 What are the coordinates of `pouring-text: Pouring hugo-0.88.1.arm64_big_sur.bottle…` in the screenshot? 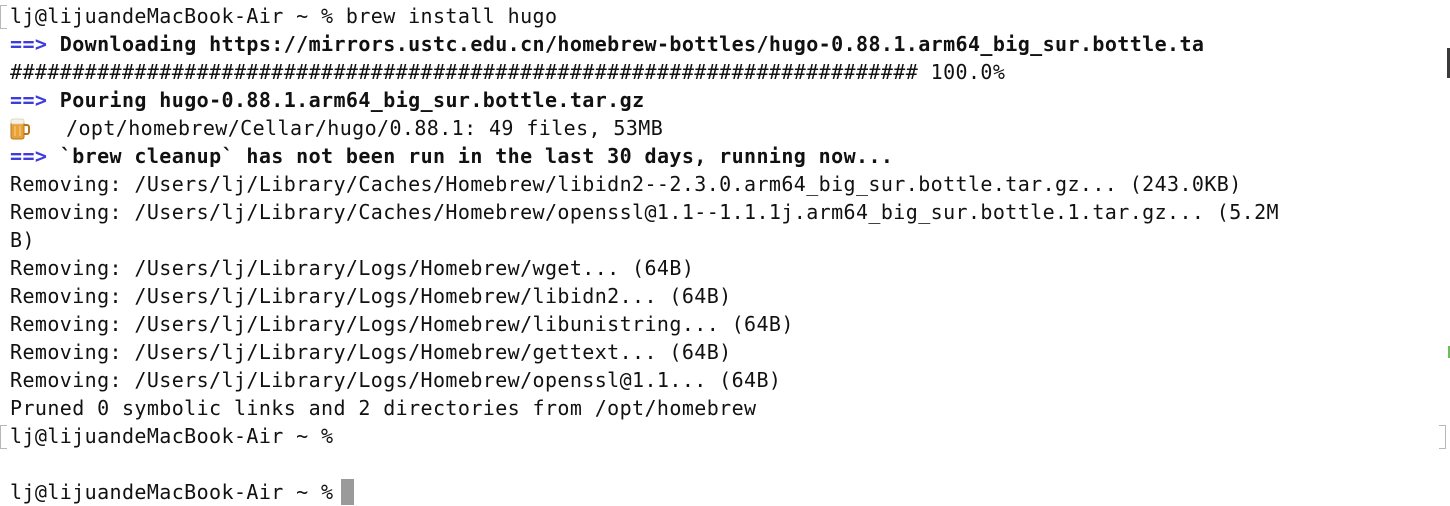 It's located at (352, 100).